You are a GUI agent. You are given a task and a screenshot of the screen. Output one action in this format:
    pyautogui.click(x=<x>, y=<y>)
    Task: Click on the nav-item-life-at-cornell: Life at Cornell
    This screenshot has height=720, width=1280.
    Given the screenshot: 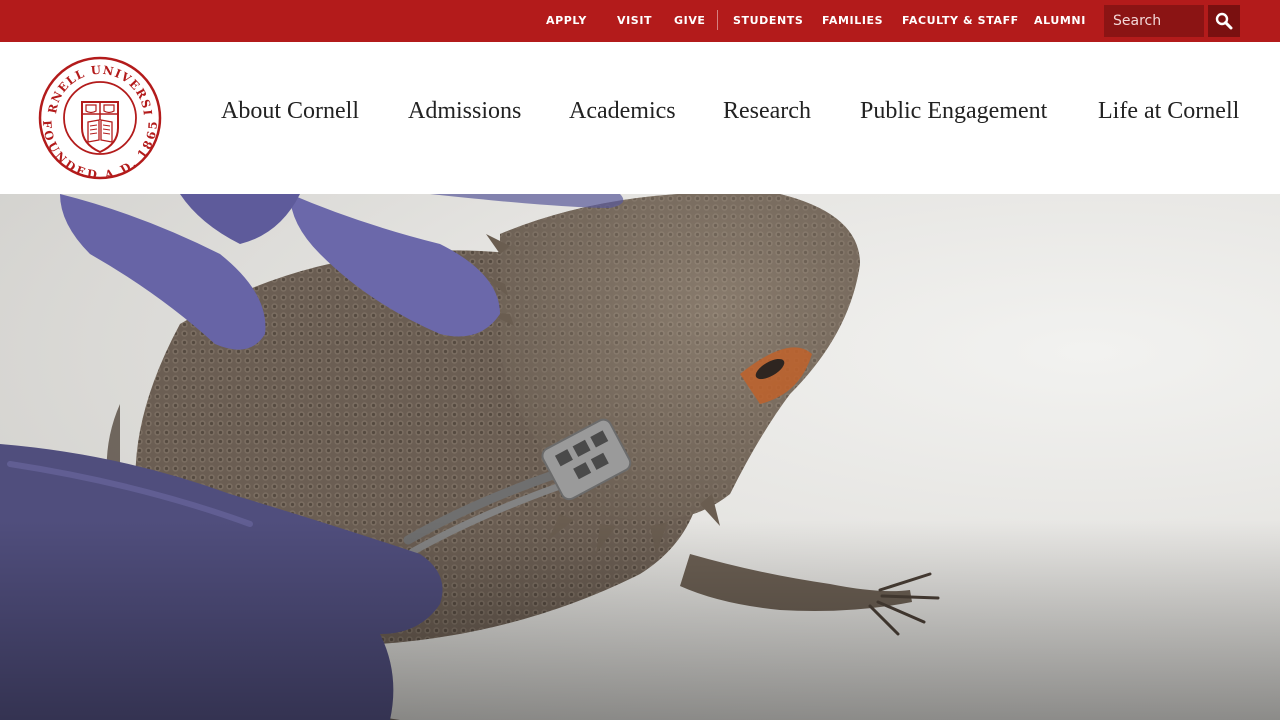 What is the action you would take?
    pyautogui.click(x=1168, y=111)
    